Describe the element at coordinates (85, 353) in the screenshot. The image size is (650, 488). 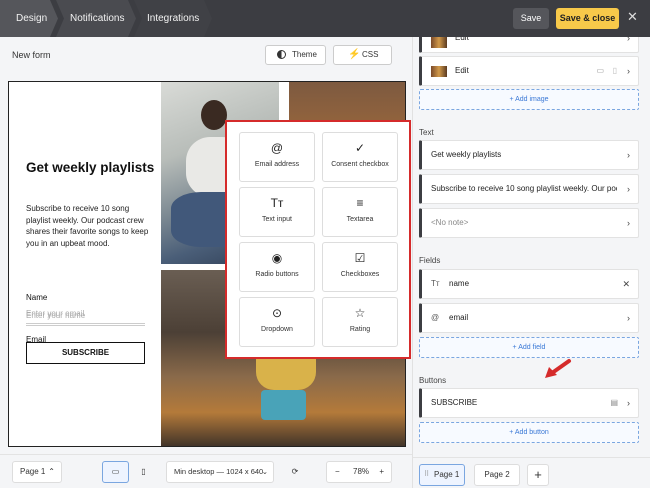
I see `subscribe-button: SUBSCRIBE` at that location.